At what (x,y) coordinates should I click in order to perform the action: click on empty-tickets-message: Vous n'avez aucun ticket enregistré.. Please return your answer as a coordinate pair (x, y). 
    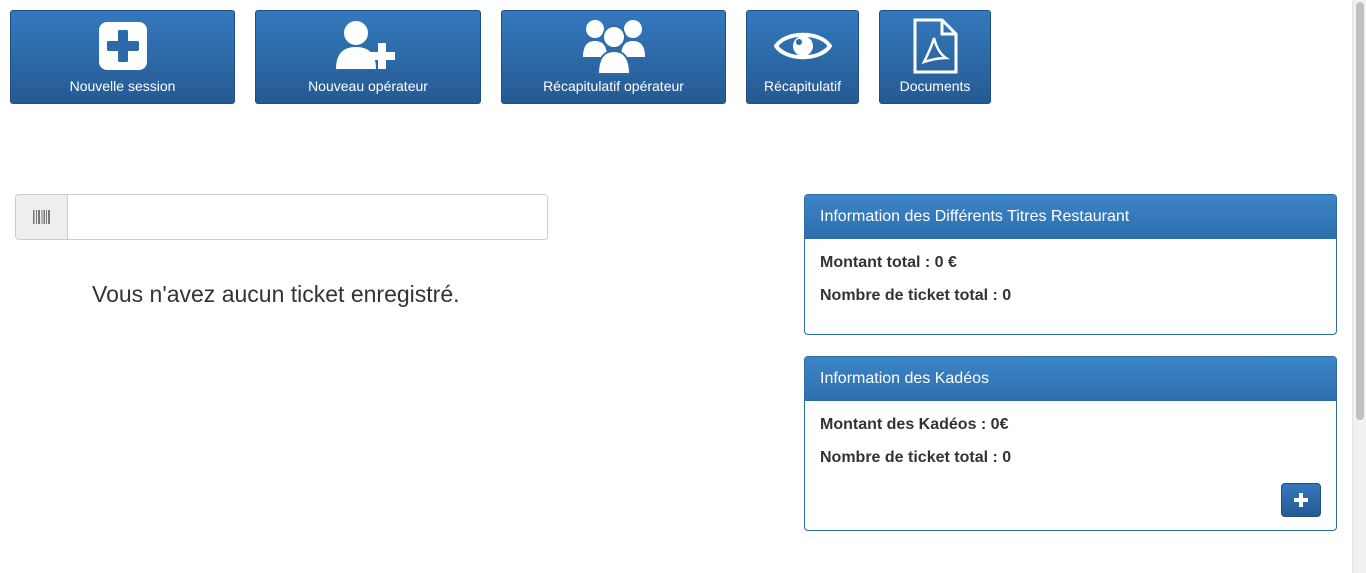
    Looking at the image, I should click on (276, 294).